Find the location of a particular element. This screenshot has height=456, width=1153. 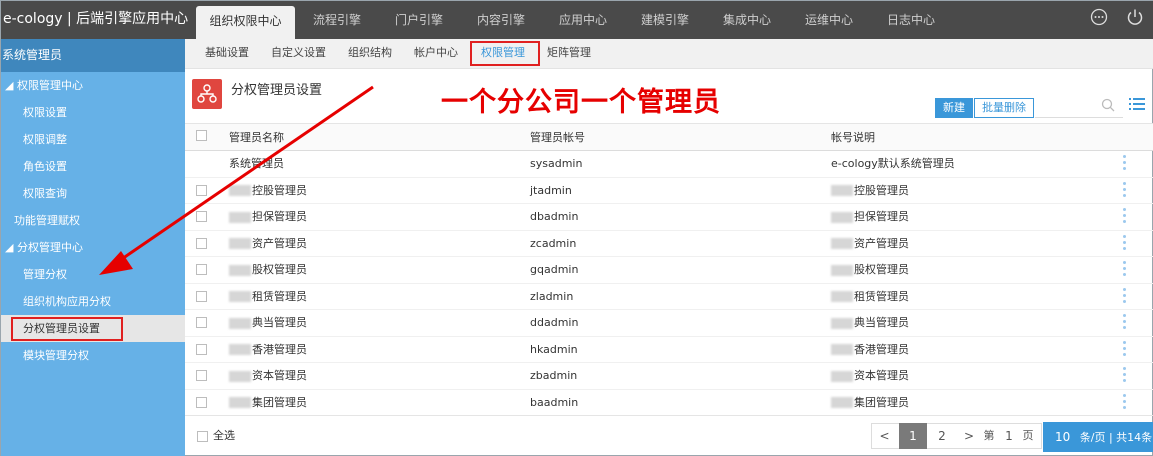

sidebar-item-permission-settings: 权限设置 is located at coordinates (93, 112).